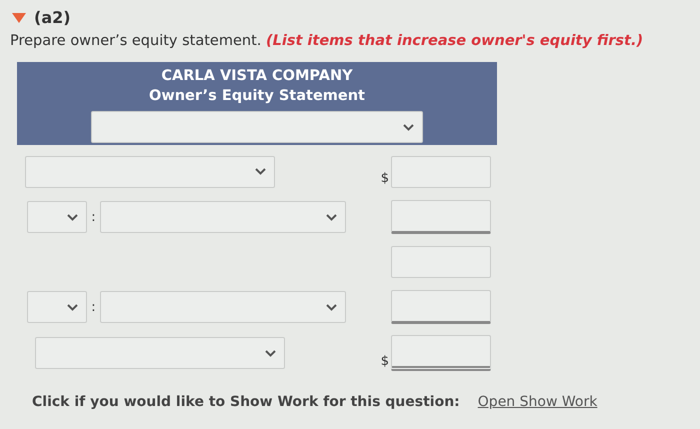 This screenshot has height=429, width=700. I want to click on instruction-text: Prepare owner’s equity statement. (List items that increase owner's equity first.), so click(327, 41).